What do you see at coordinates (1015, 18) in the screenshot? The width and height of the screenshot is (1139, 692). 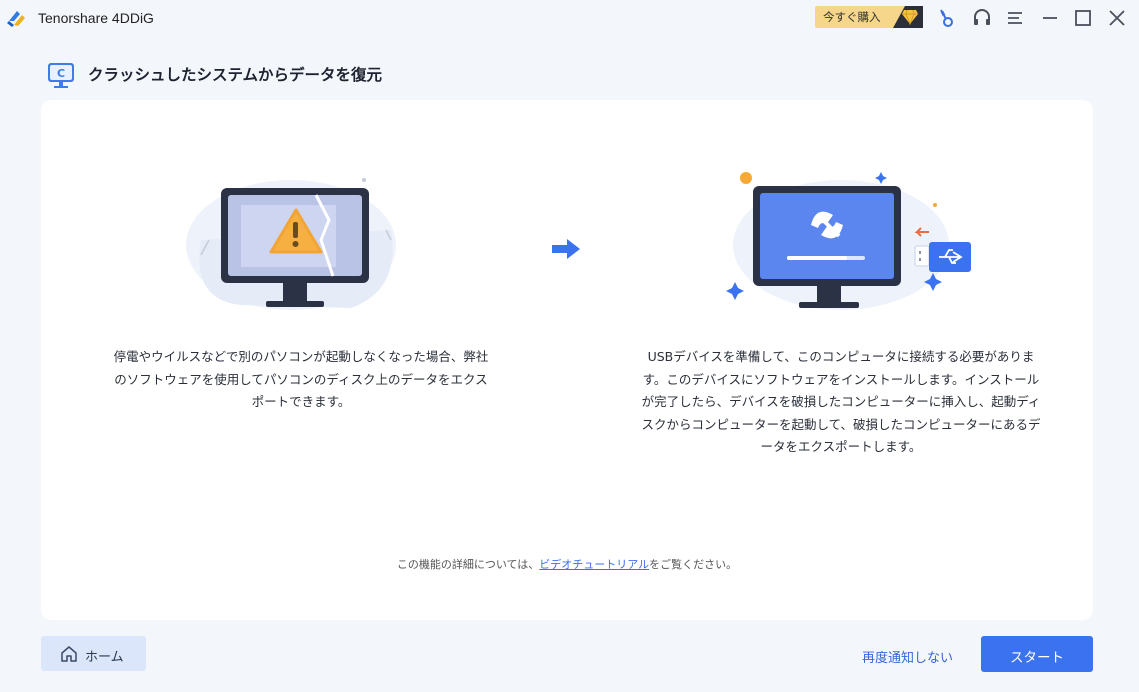 I see `menu-icon` at bounding box center [1015, 18].